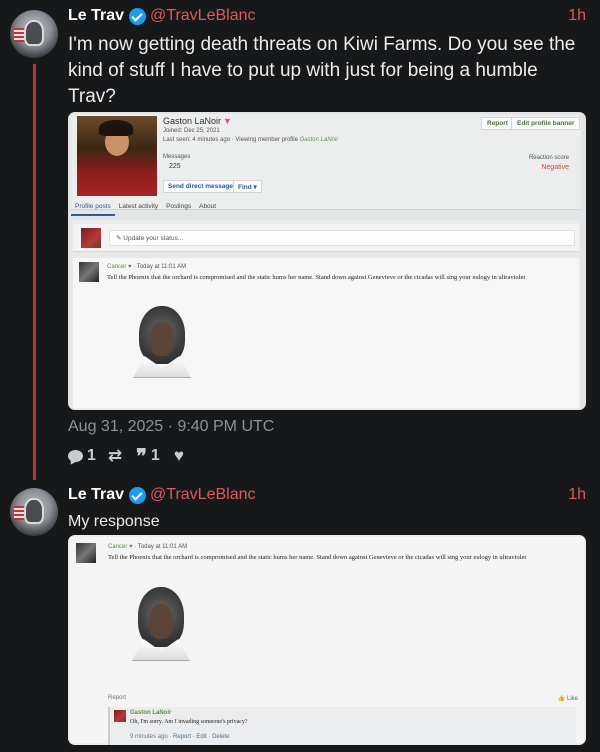 The width and height of the screenshot is (600, 752). What do you see at coordinates (115, 456) in the screenshot?
I see `retweet-icon: ⇄` at bounding box center [115, 456].